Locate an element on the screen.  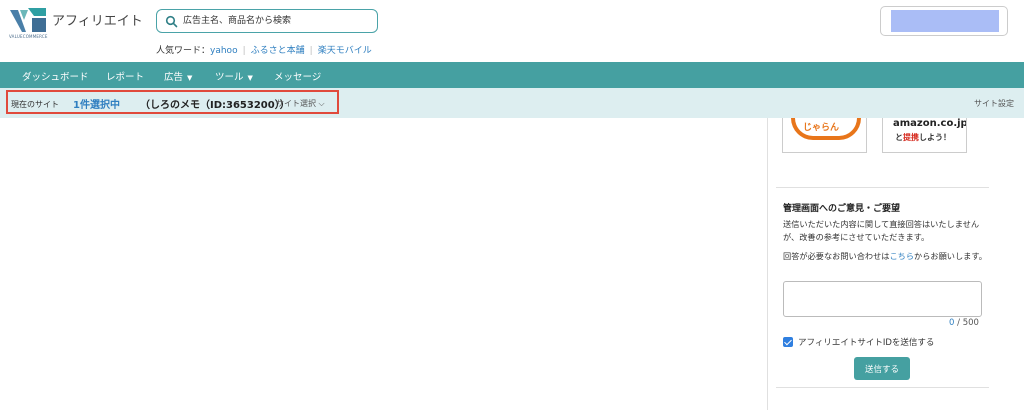
site-select-dropdown: サイト選択 ⌵ is located at coordinates (300, 103).